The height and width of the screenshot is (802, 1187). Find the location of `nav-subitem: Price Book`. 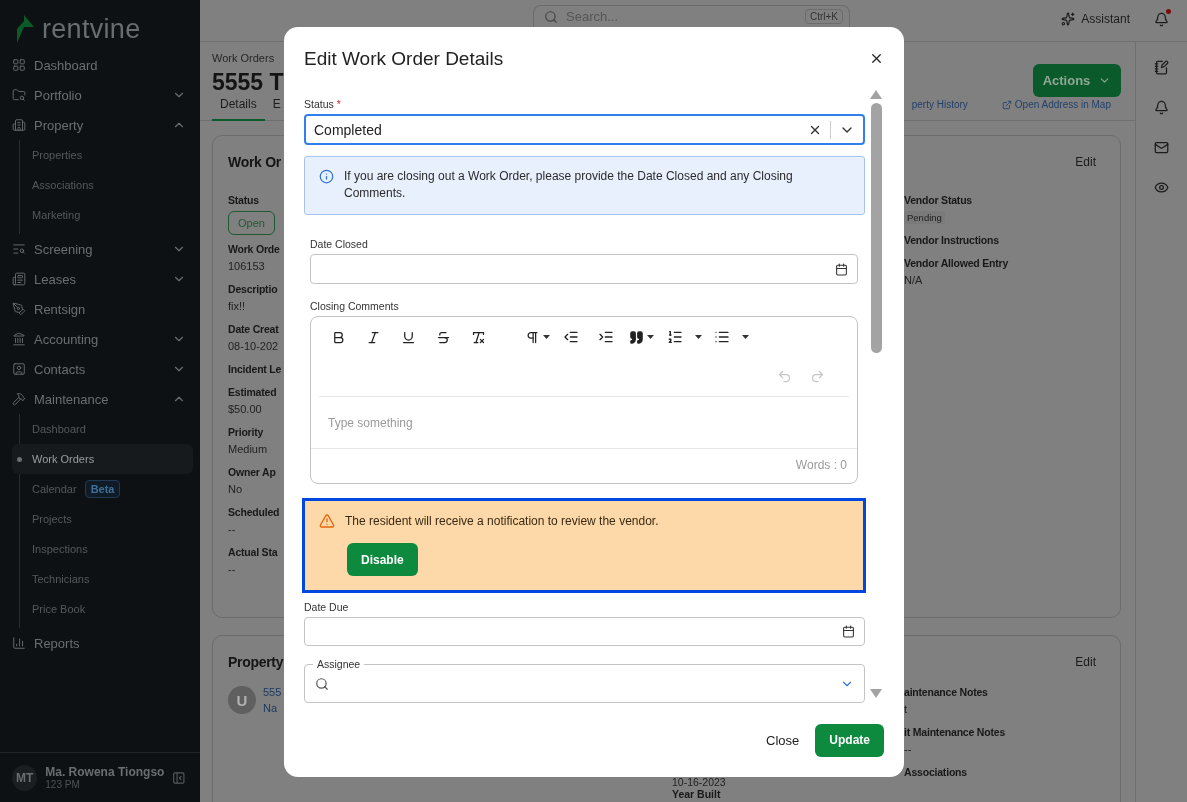

nav-subitem: Price Book is located at coordinates (102, 609).